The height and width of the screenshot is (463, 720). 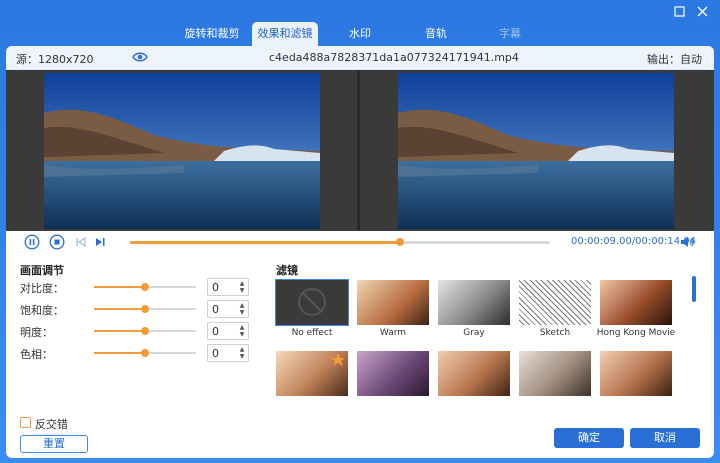 I want to click on saturation-row: 饱和度： 0 ▲ ▼, so click(x=140, y=309).